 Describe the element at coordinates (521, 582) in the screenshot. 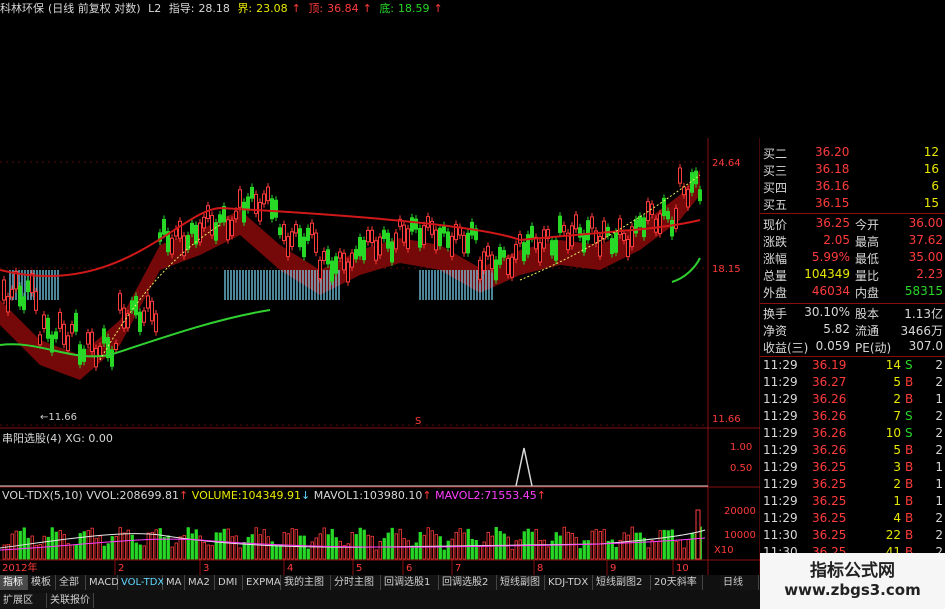

I see `tab-item: 短线副图` at that location.